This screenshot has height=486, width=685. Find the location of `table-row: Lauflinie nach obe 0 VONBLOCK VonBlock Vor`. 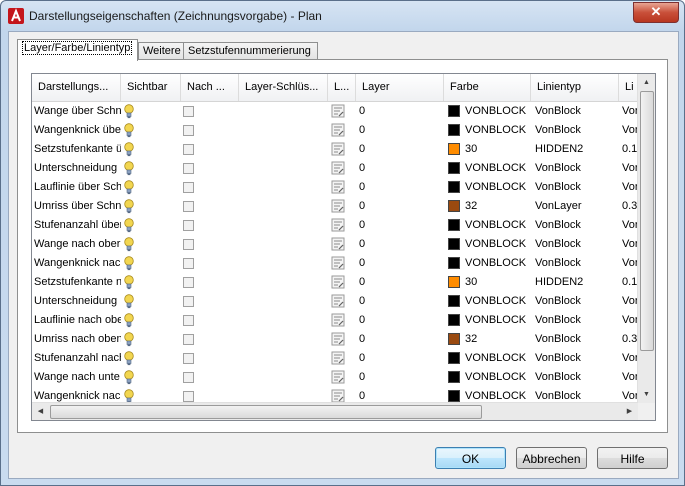

table-row: Lauflinie nach obe 0 VONBLOCK VonBlock Vor is located at coordinates (337, 320).